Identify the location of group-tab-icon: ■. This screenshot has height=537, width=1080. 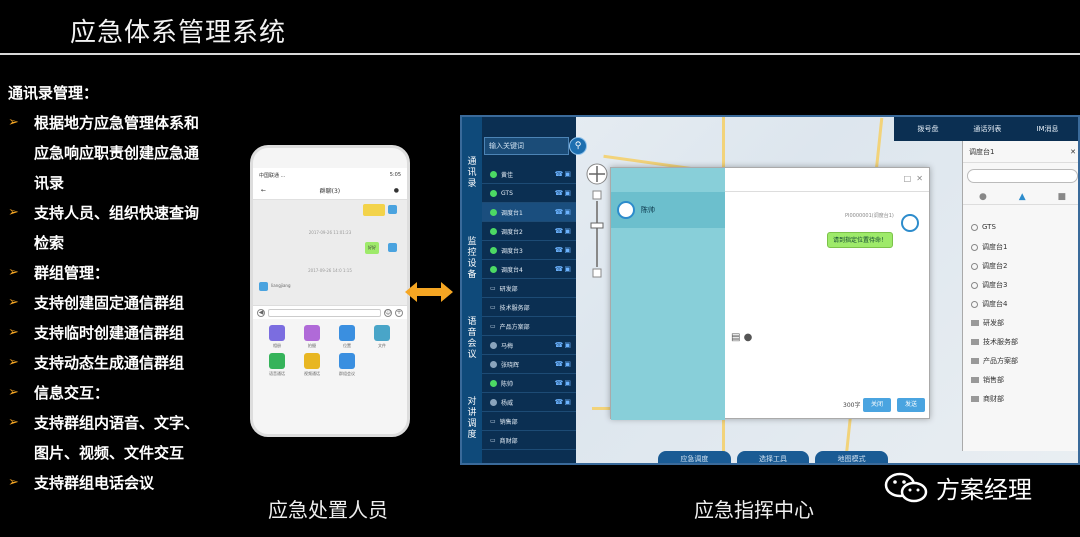
(1062, 197).